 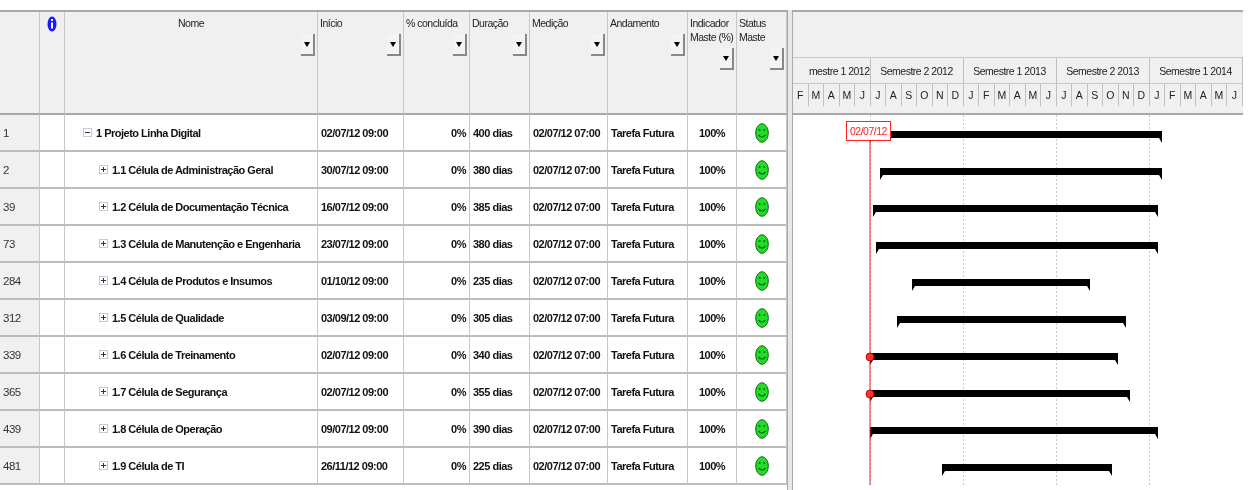 I want to click on month-label: N, so click(x=1125, y=95).